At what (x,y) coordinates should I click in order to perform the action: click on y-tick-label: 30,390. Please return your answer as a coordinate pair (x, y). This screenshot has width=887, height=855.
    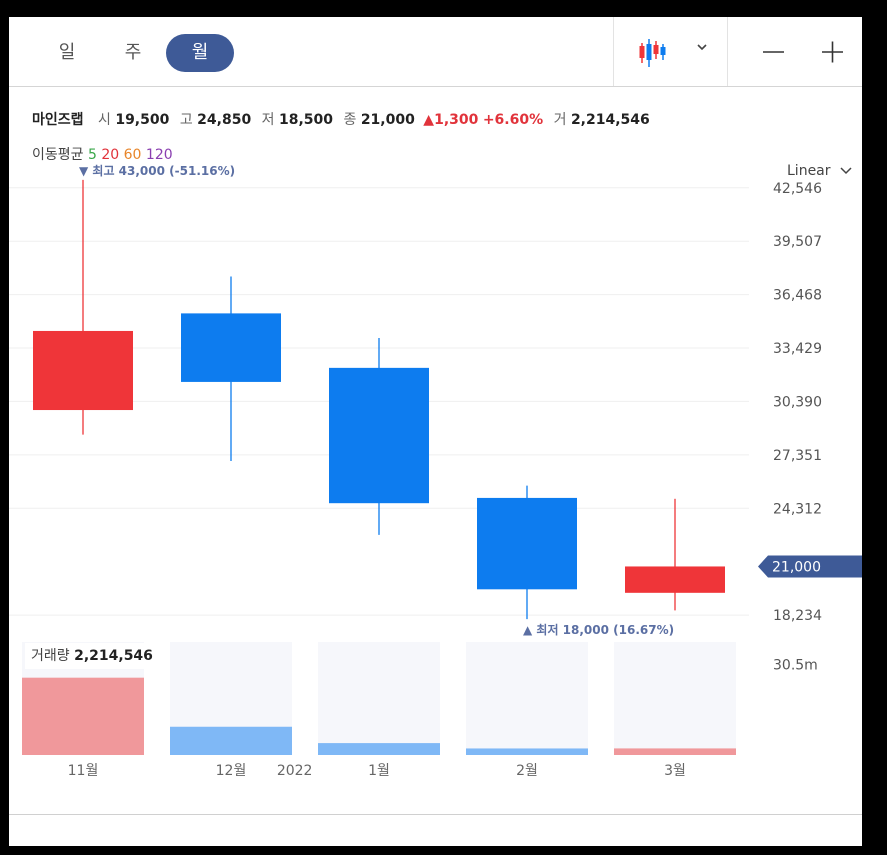
    Looking at the image, I should click on (797, 402).